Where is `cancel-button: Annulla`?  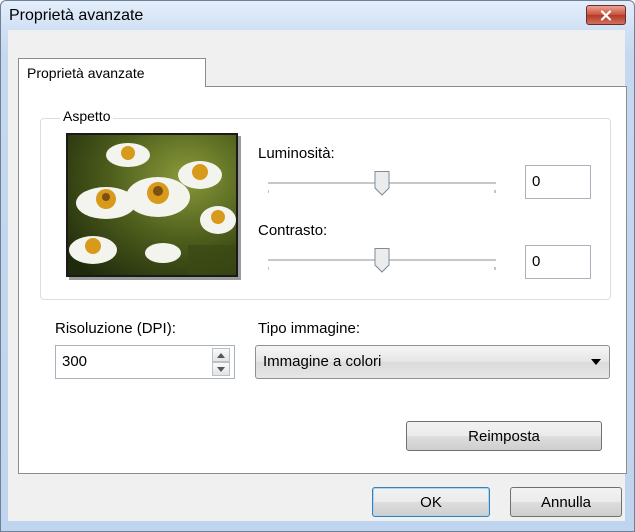 cancel-button: Annulla is located at coordinates (566, 502).